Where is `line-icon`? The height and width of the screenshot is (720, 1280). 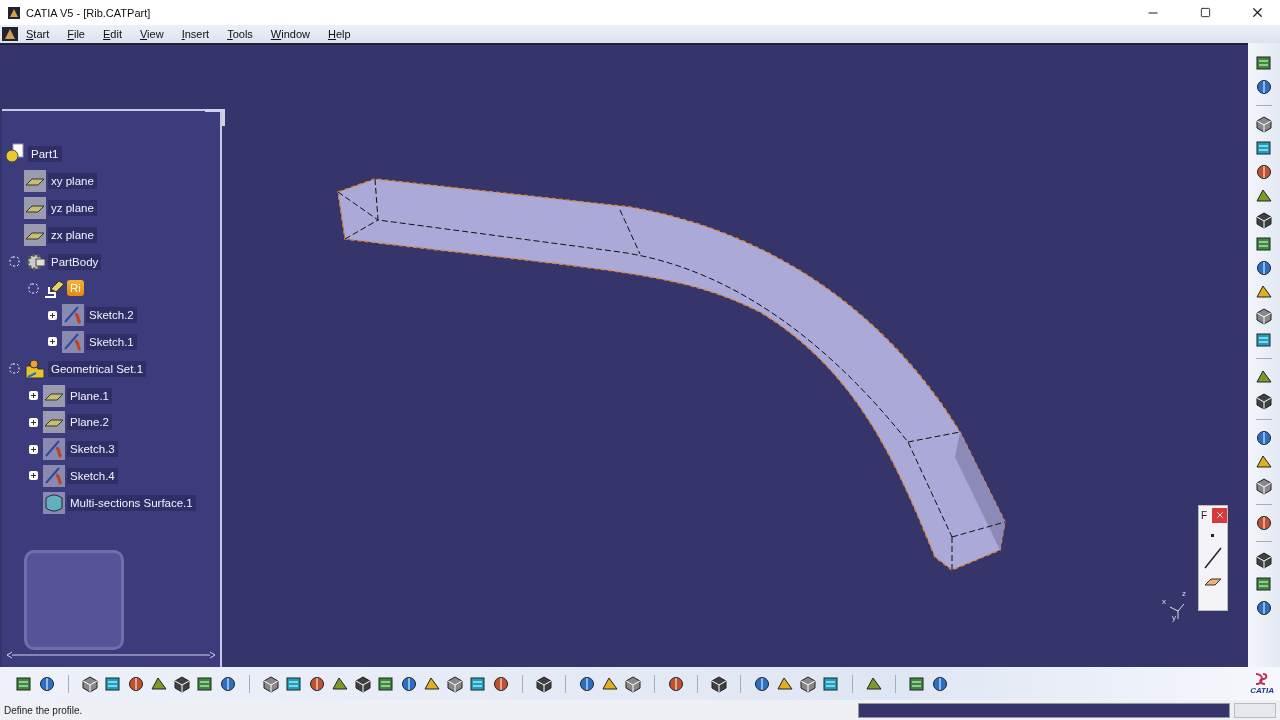
line-icon is located at coordinates (1213, 558).